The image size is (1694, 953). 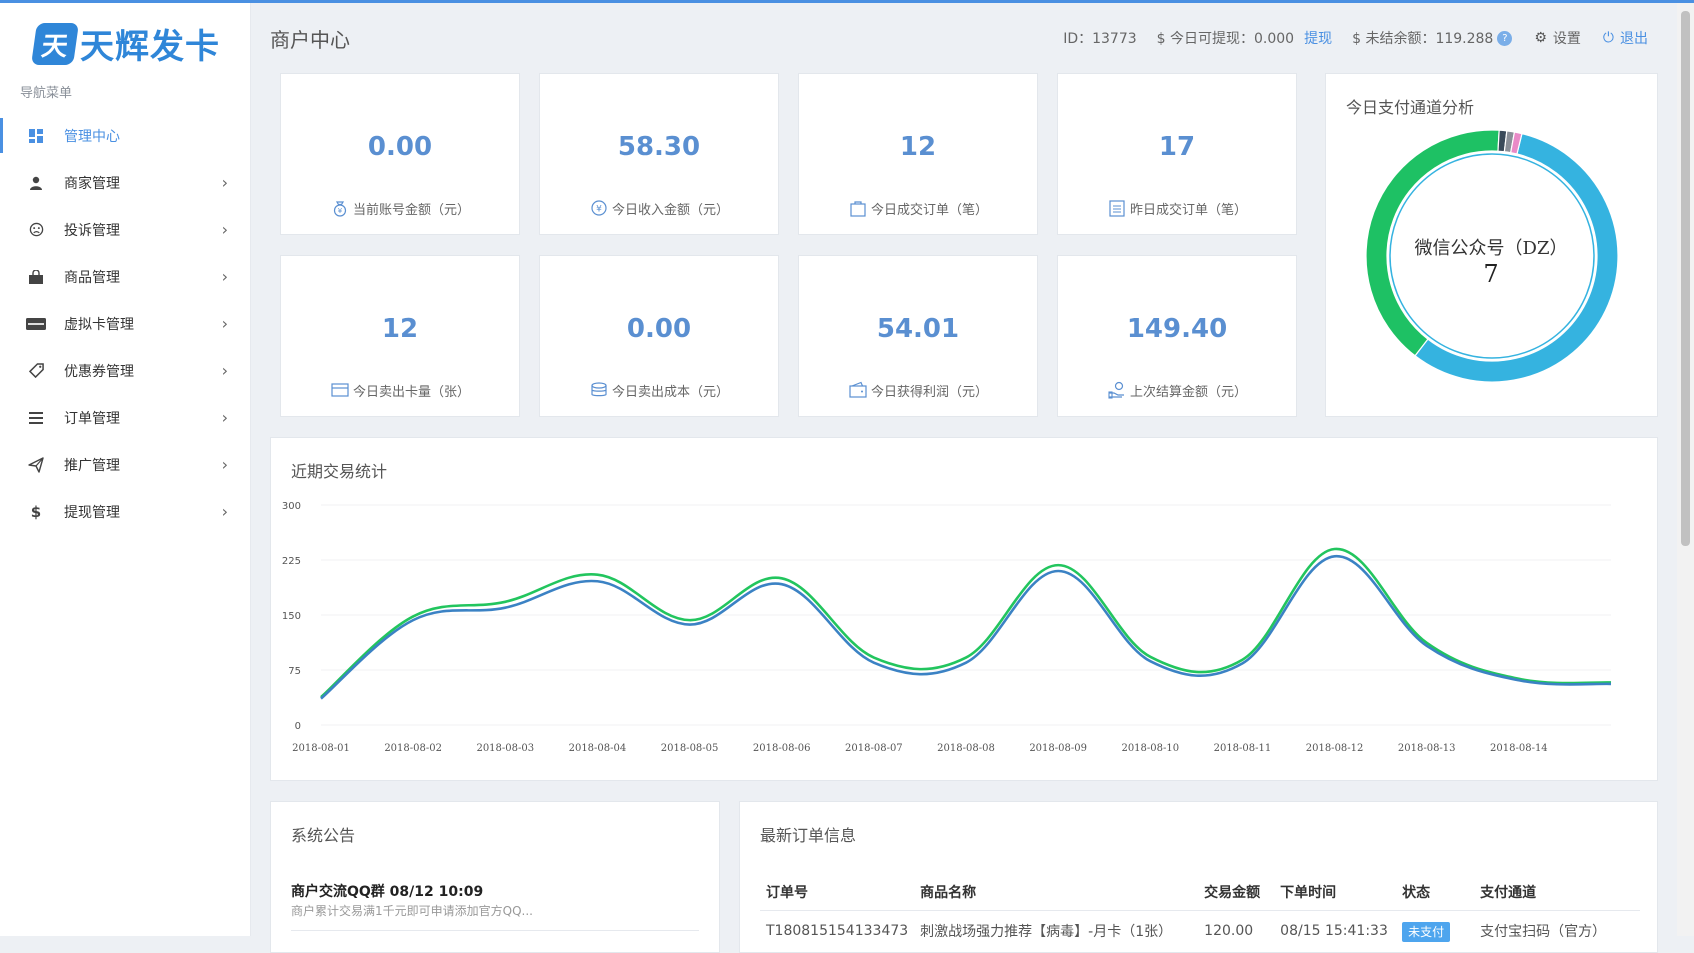 What do you see at coordinates (1557, 892) in the screenshot?
I see `column-header: 支付通道` at bounding box center [1557, 892].